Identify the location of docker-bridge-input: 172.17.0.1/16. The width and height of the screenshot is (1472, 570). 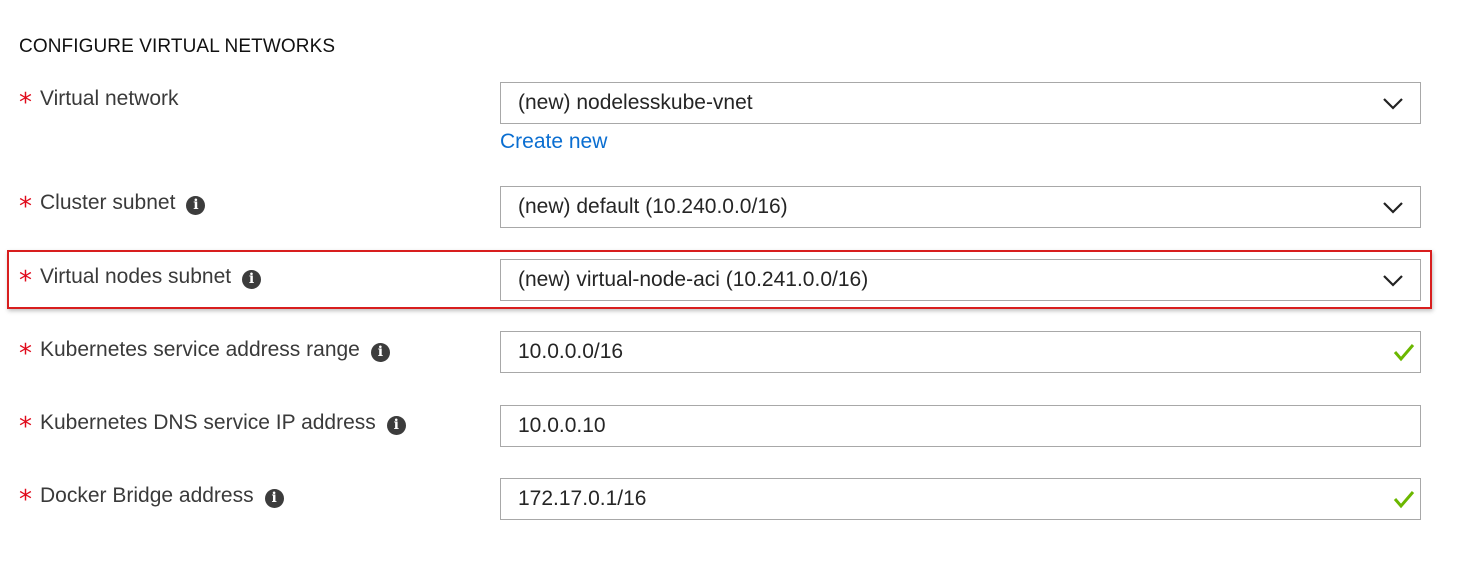
(960, 499).